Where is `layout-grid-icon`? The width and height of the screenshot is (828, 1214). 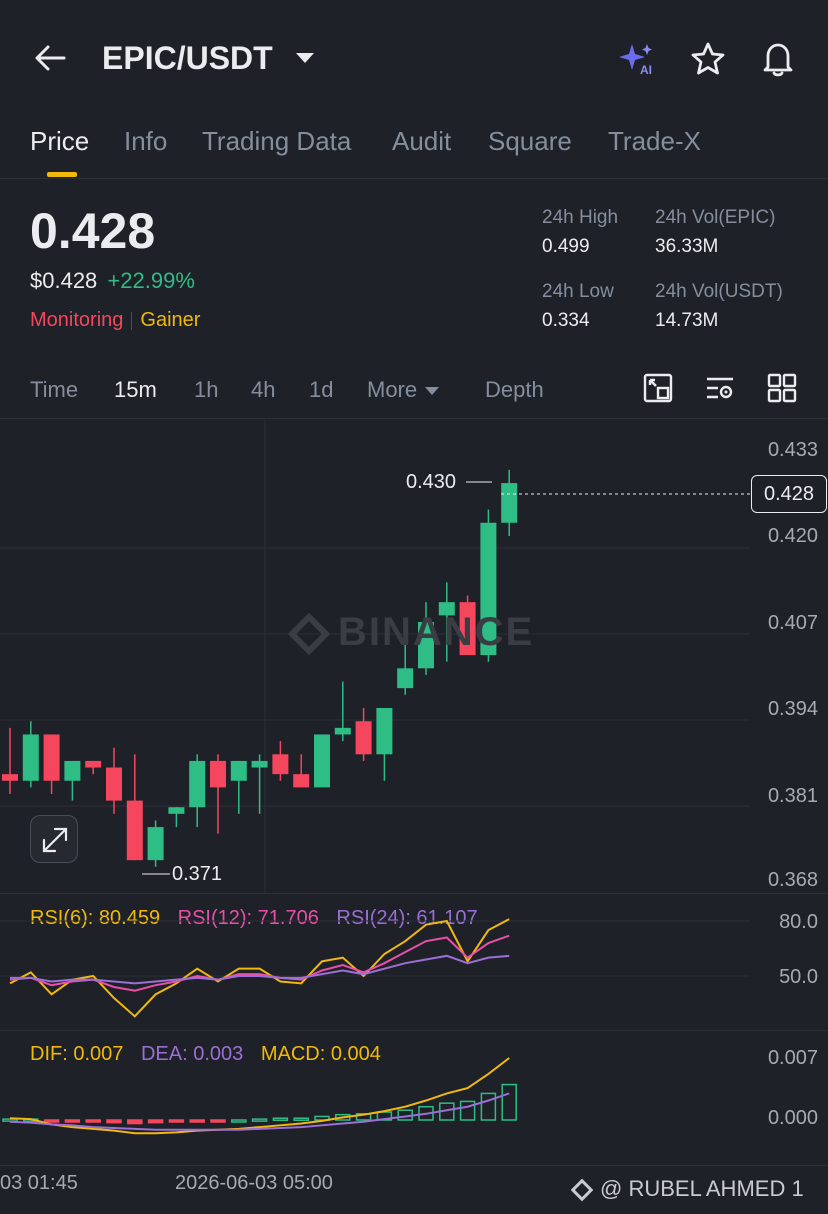
layout-grid-icon is located at coordinates (782, 388).